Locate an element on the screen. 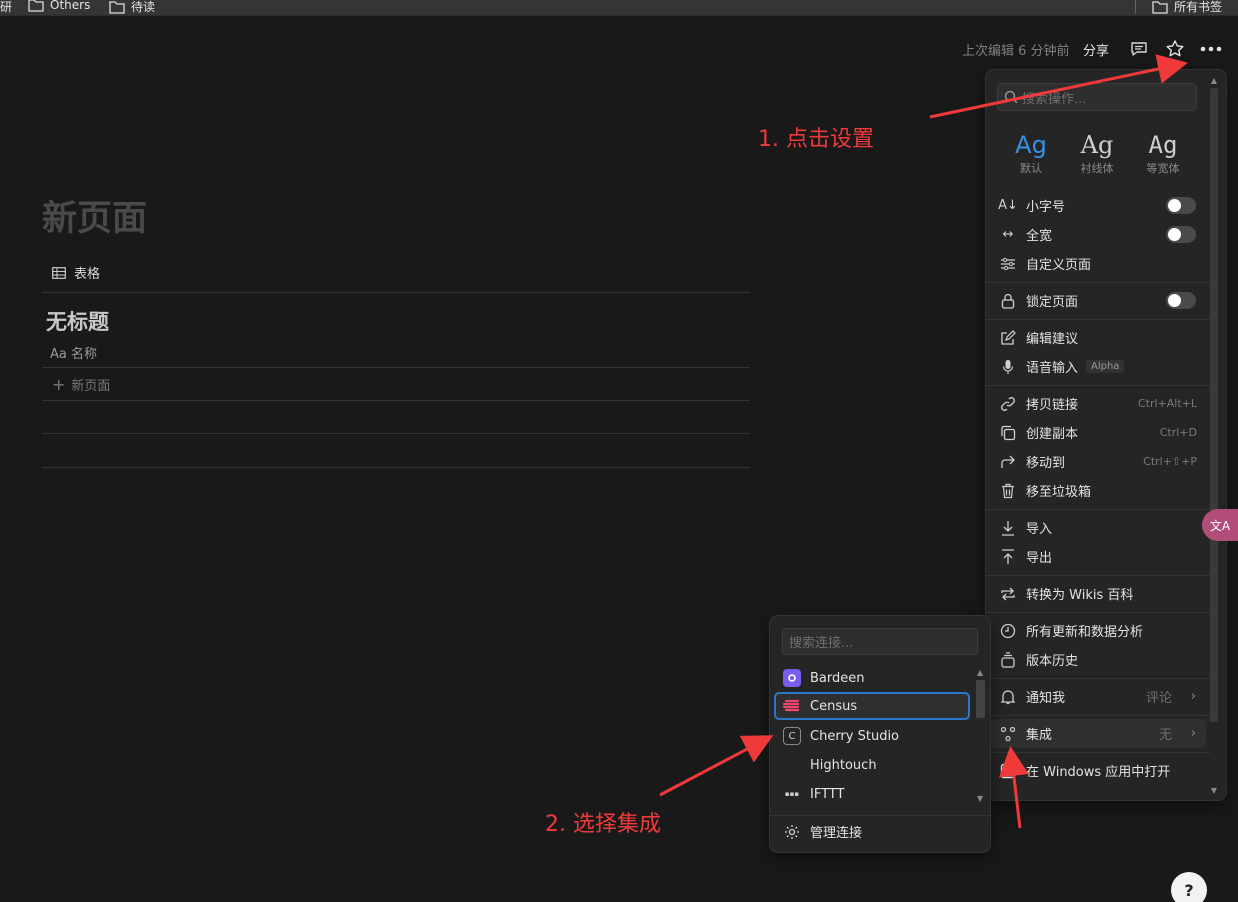  convert-icon is located at coordinates (1008, 594).